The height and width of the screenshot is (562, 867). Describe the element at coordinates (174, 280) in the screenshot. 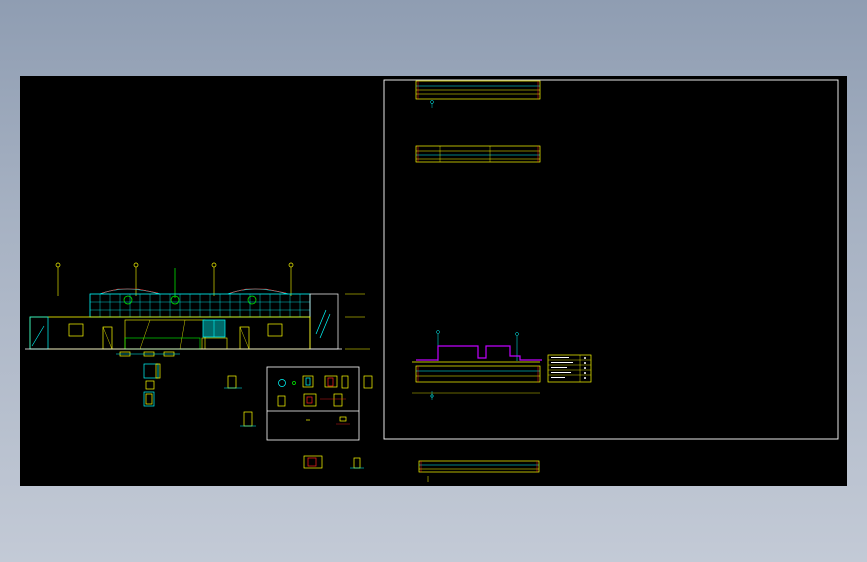

I see `grid-axis-markers` at that location.